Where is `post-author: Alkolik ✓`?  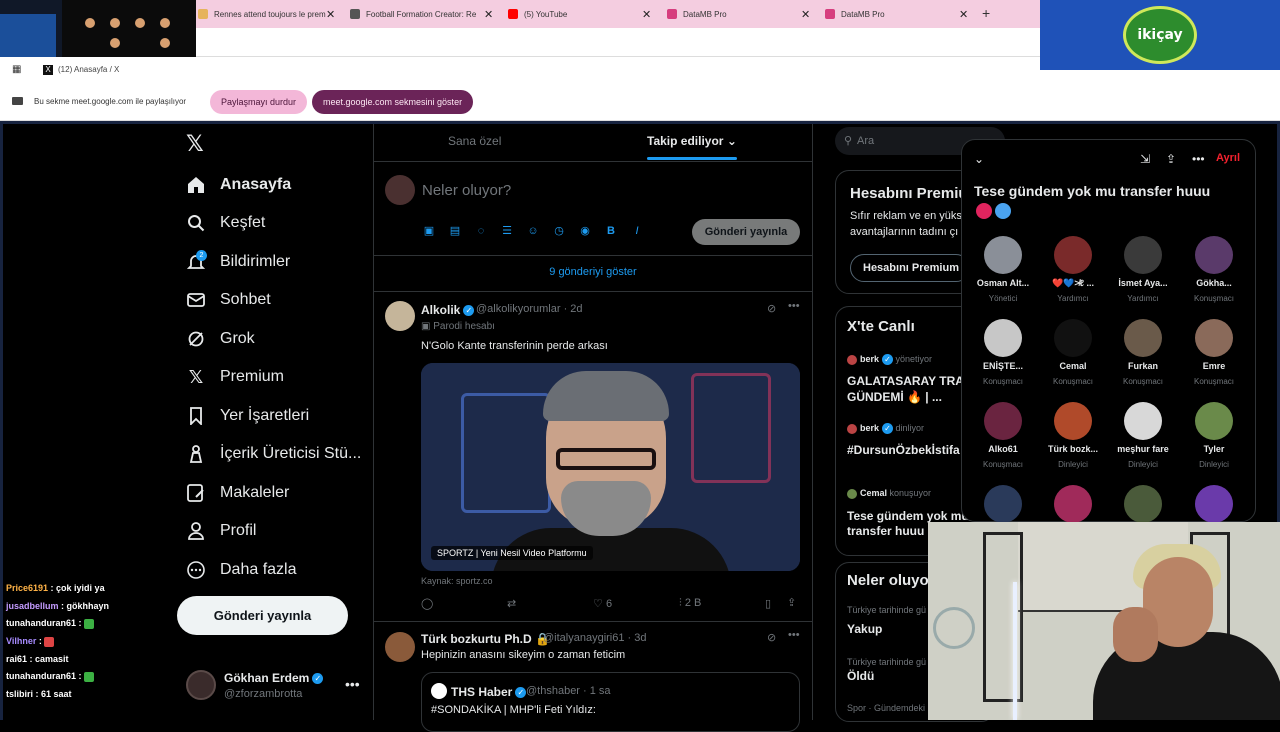 post-author: Alkolik ✓ is located at coordinates (448, 310).